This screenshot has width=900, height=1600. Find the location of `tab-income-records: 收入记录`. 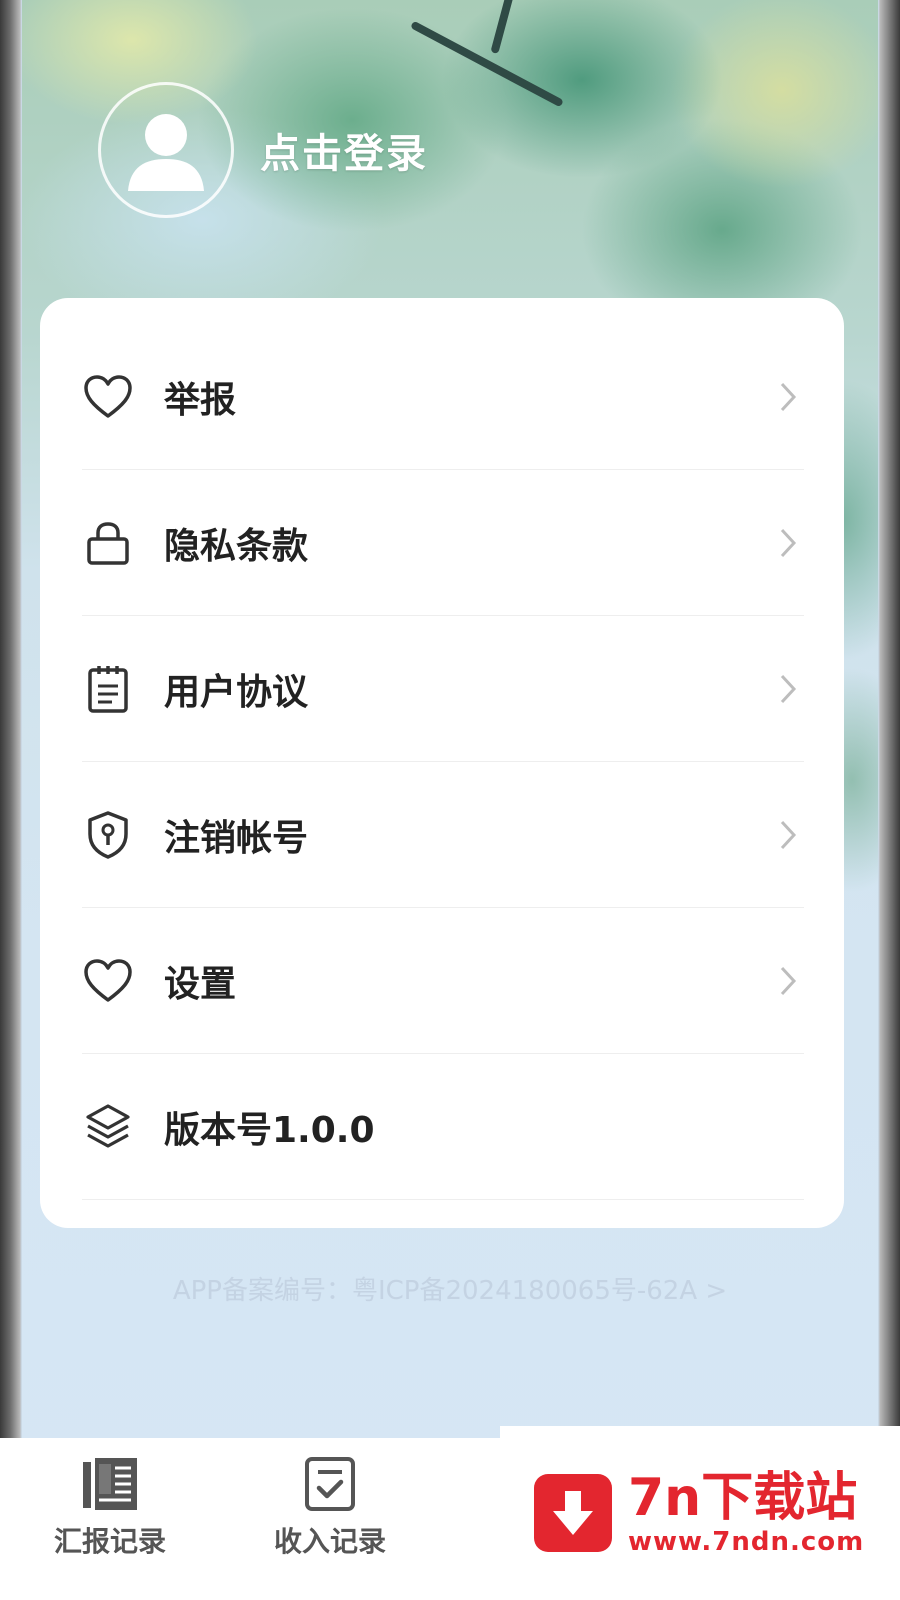

tab-income-records: 收入记录 is located at coordinates (330, 1519).